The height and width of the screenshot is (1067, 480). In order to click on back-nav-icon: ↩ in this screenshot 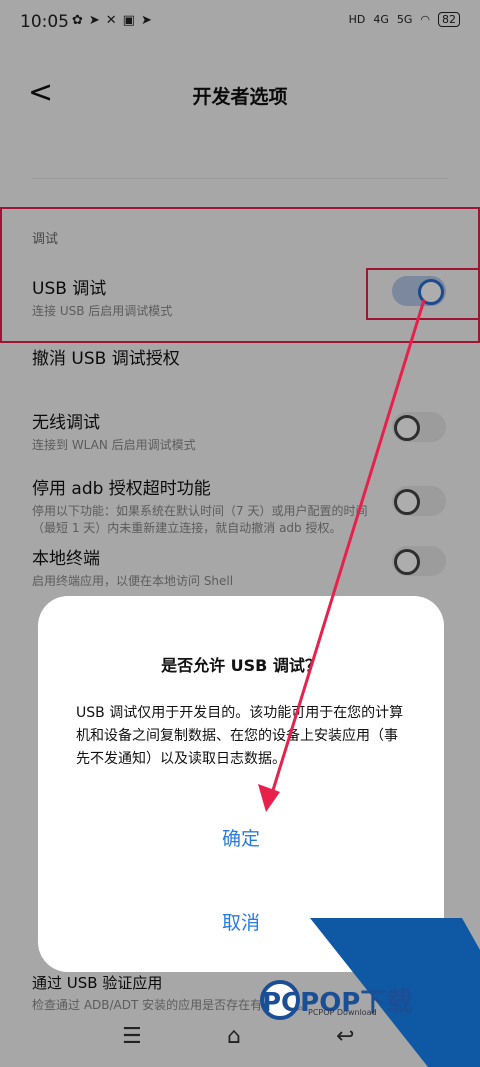, I will do `click(345, 1036)`.